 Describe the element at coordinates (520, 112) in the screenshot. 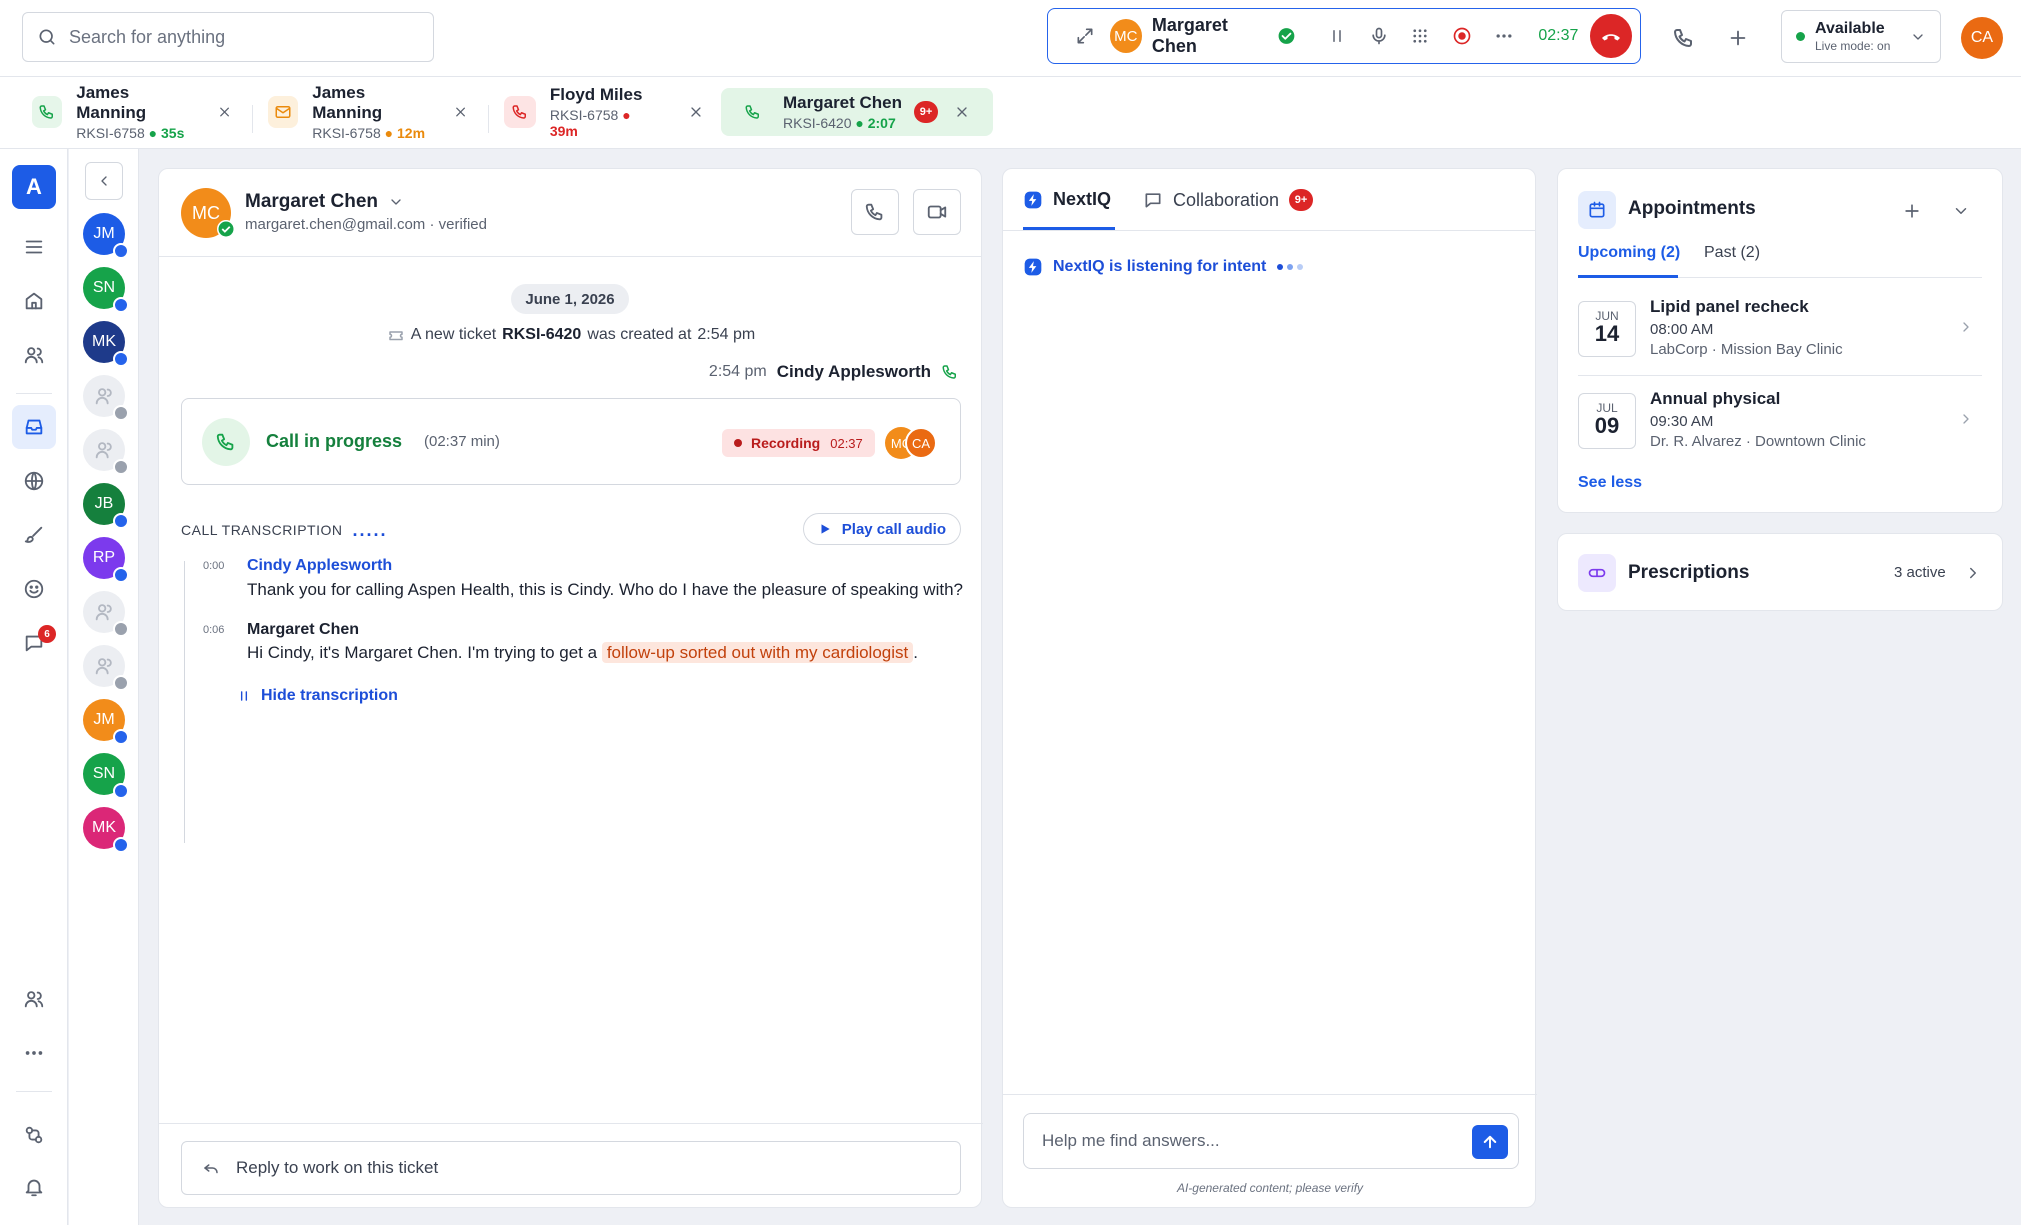

I see `tab-channel` at that location.